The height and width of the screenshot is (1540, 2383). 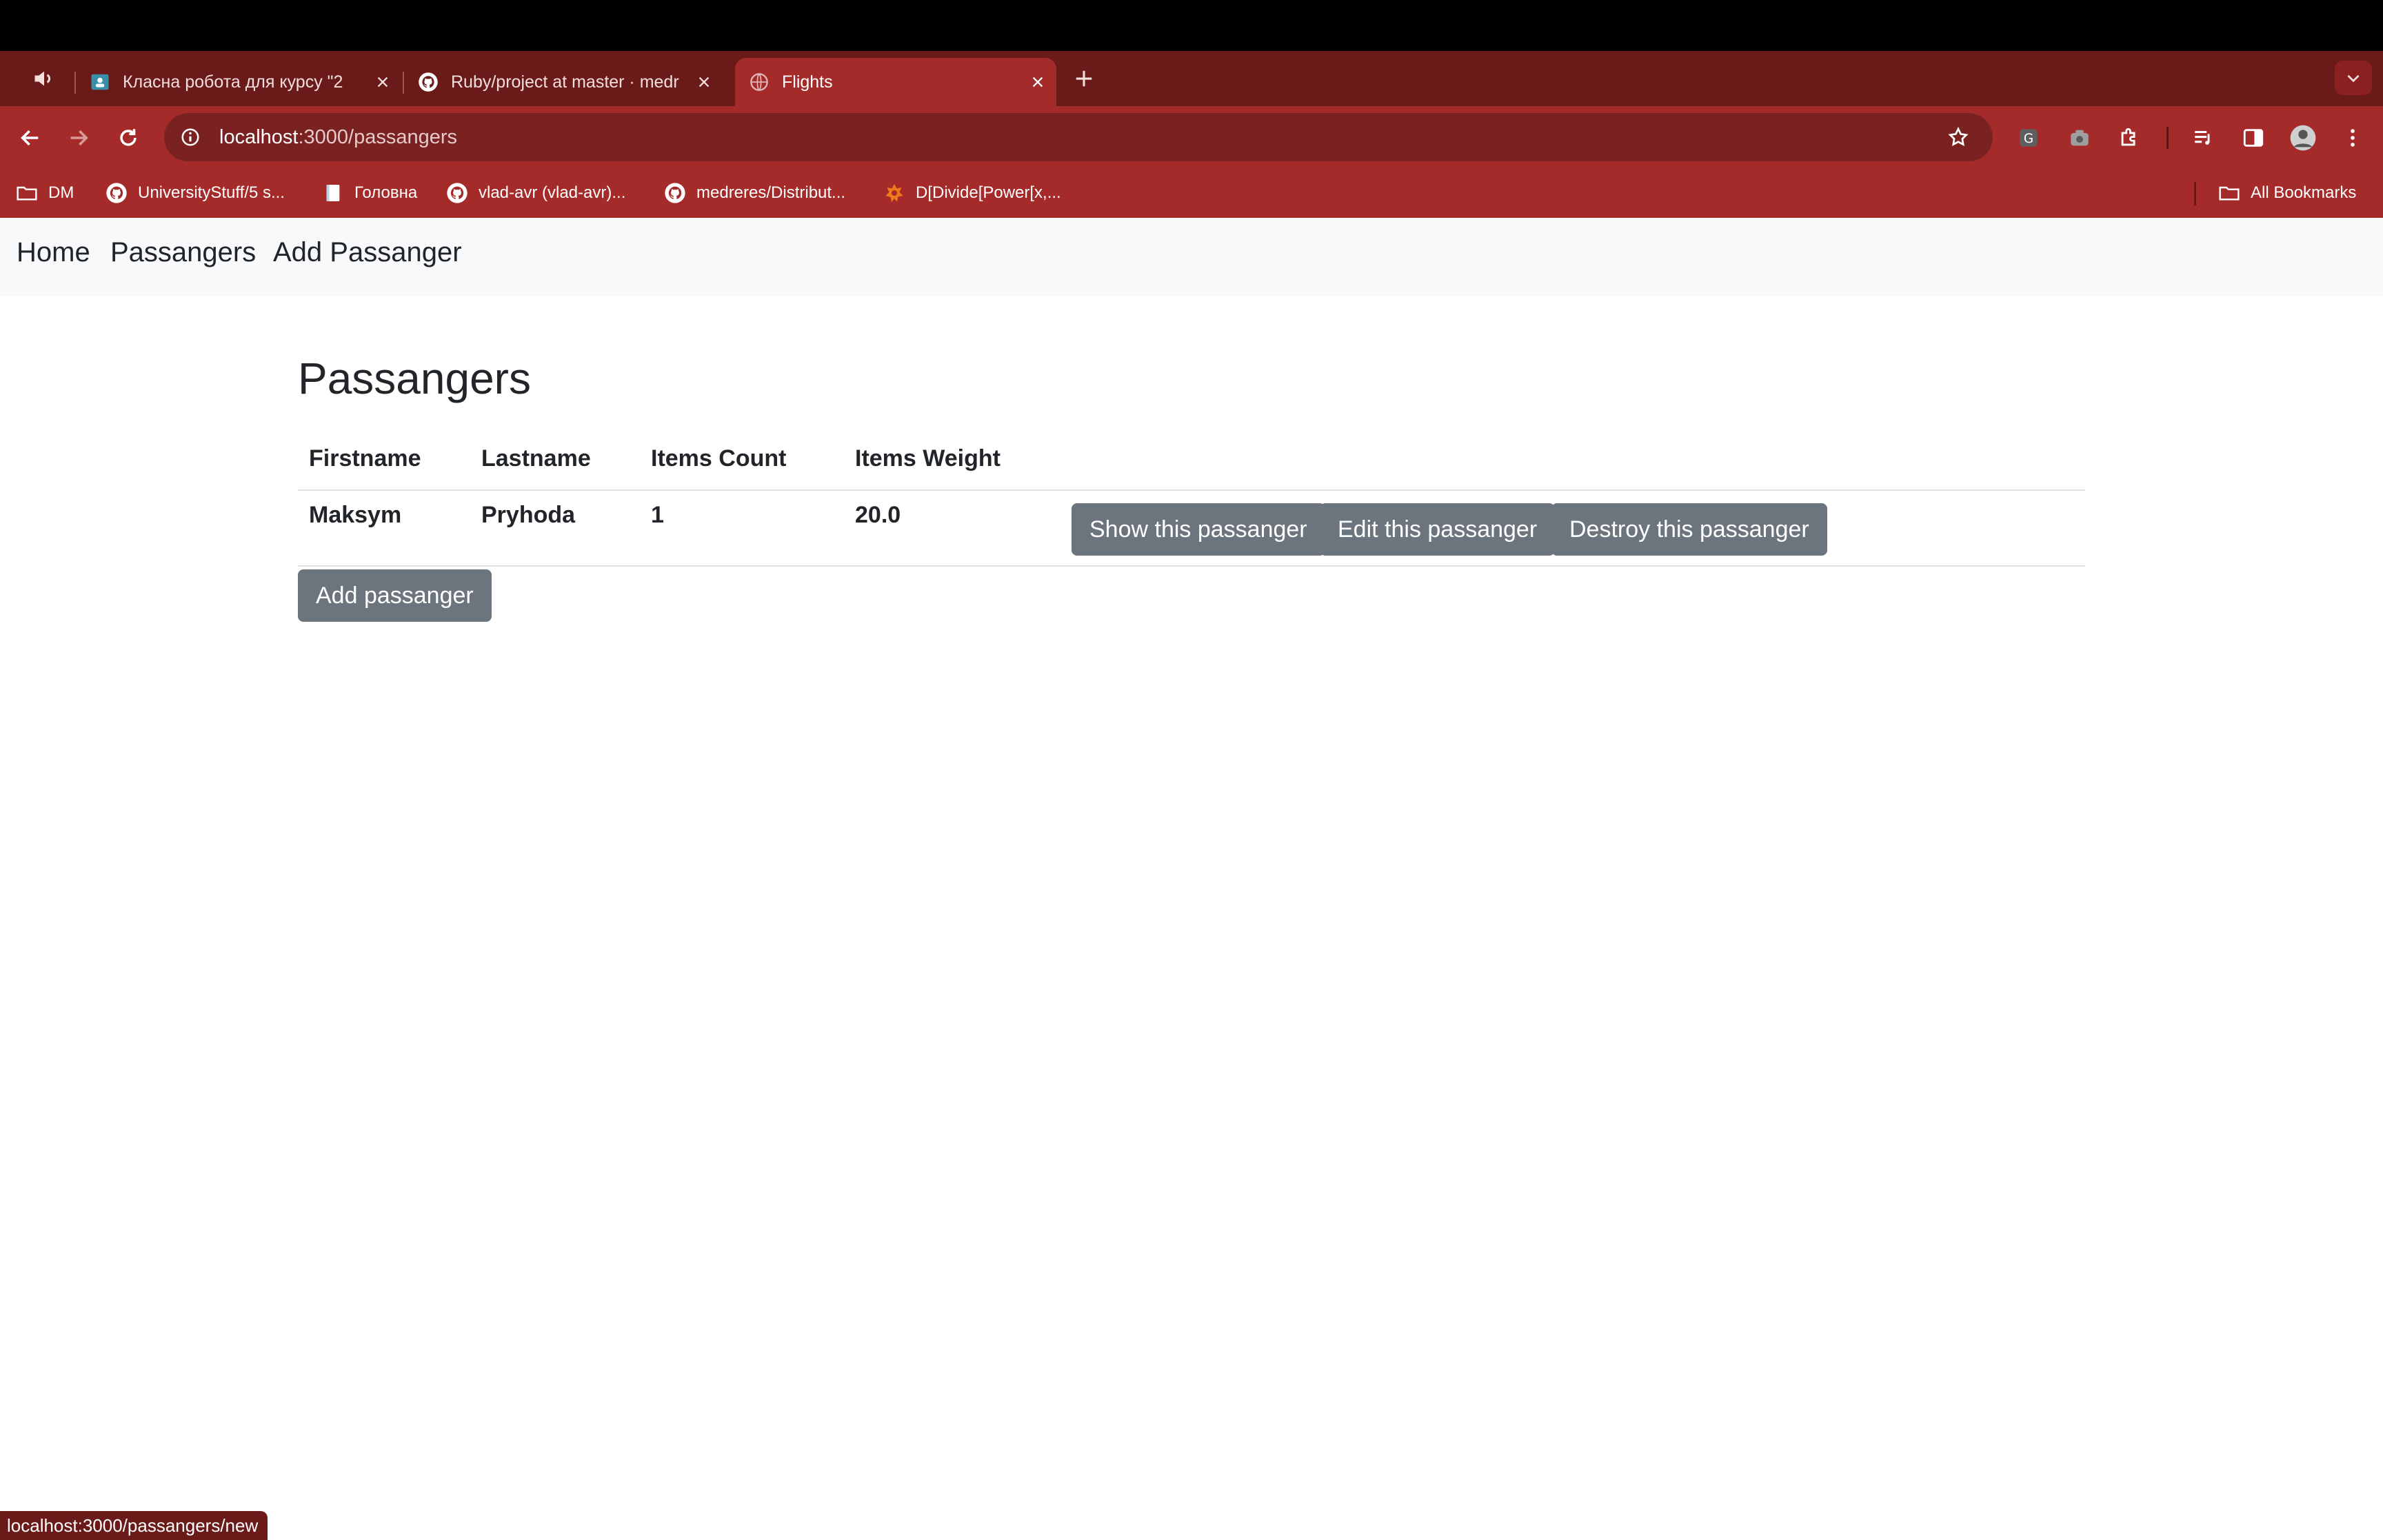 What do you see at coordinates (2167, 138) in the screenshot?
I see `toolbar-separator` at bounding box center [2167, 138].